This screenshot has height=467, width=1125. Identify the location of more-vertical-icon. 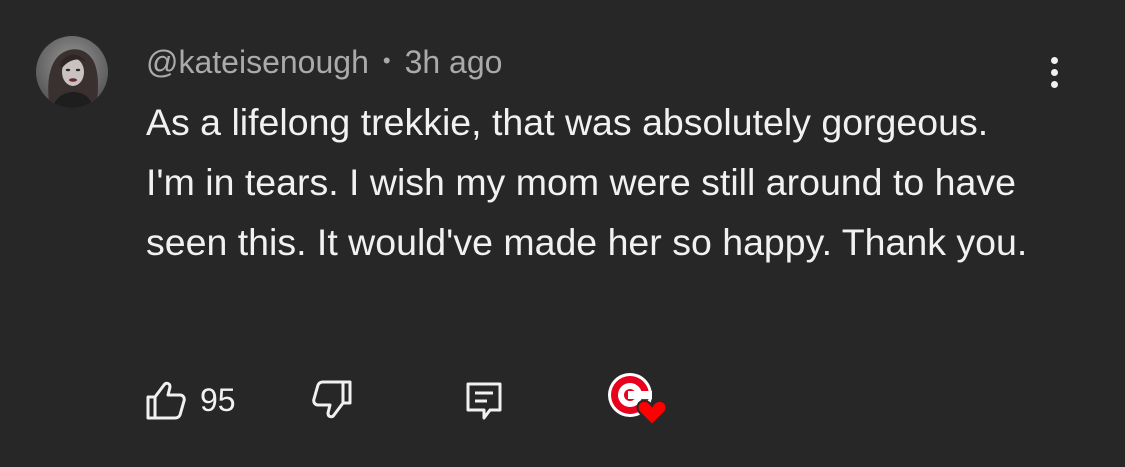
(1054, 72).